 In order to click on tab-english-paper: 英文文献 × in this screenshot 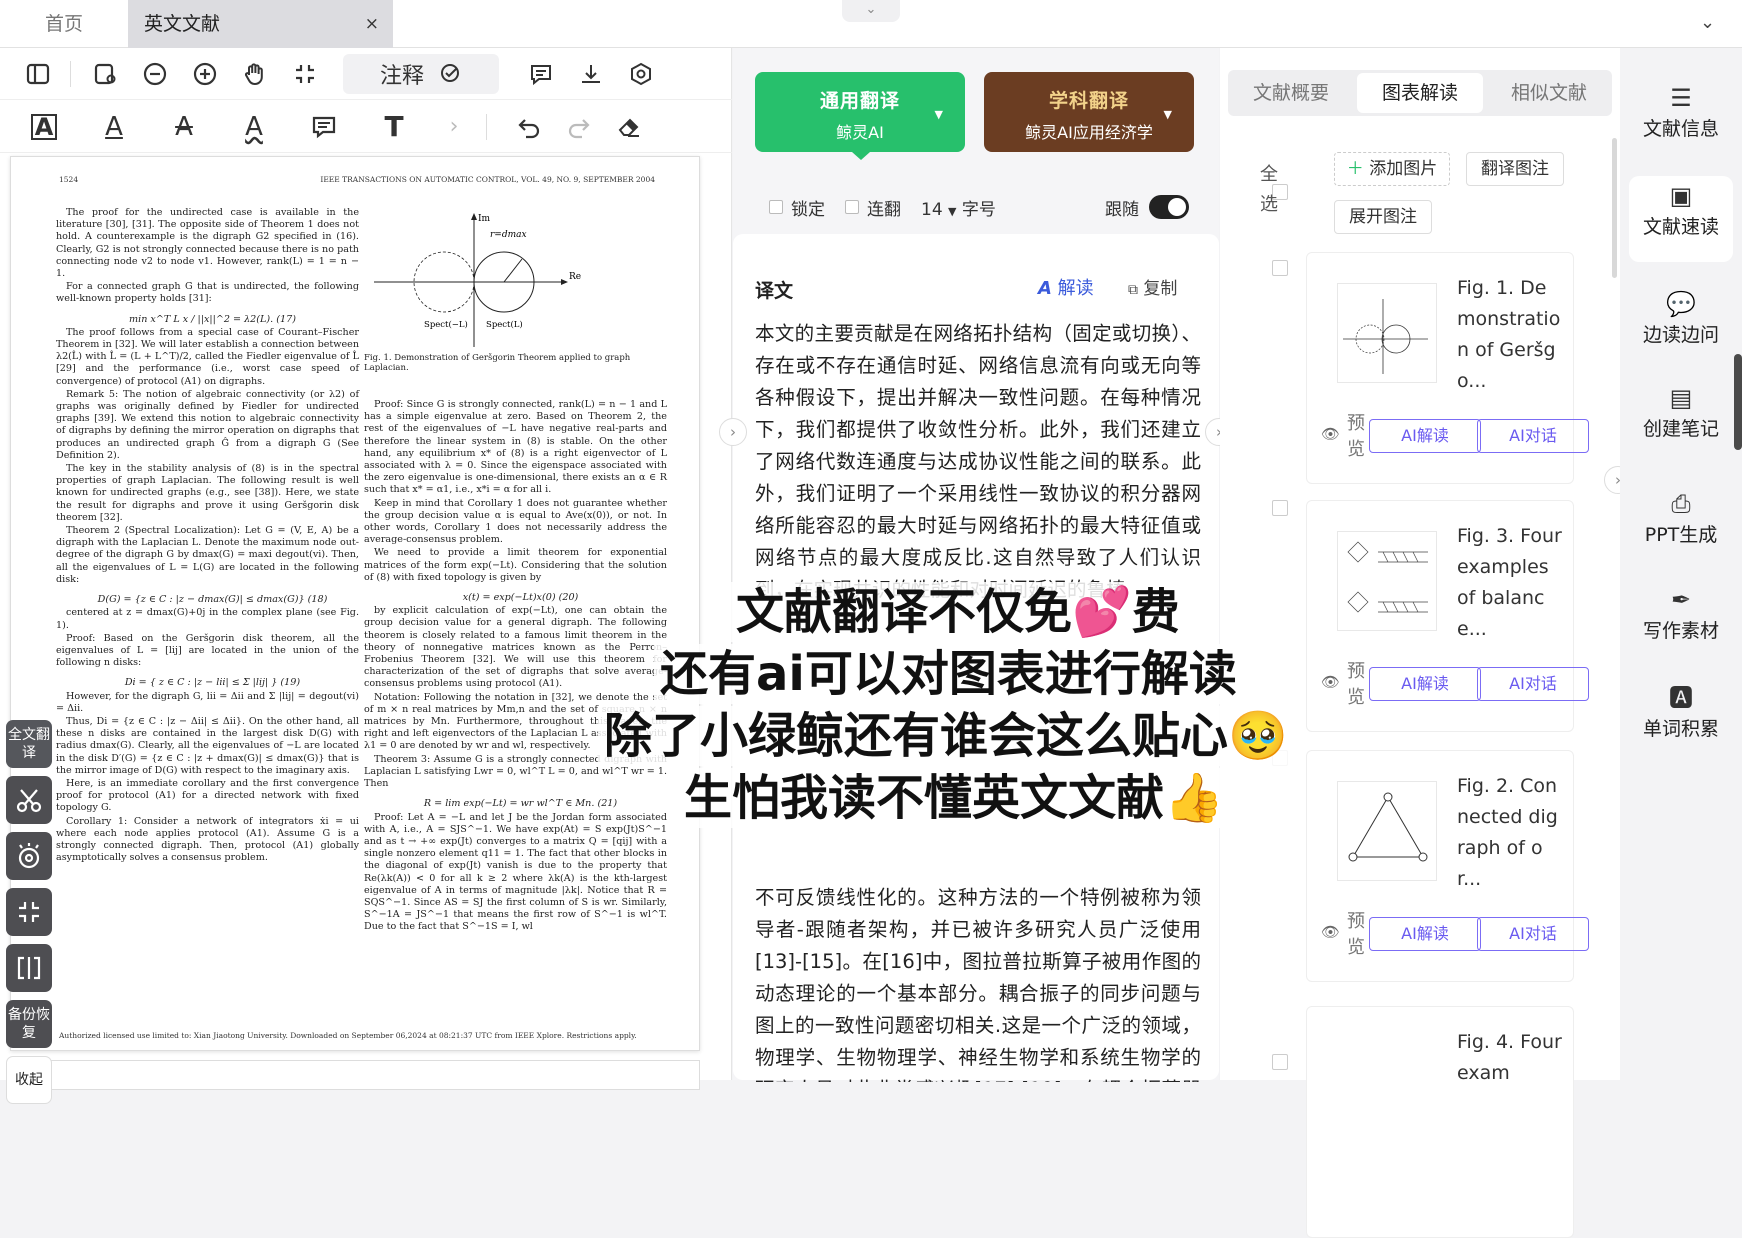, I will do `click(260, 24)`.